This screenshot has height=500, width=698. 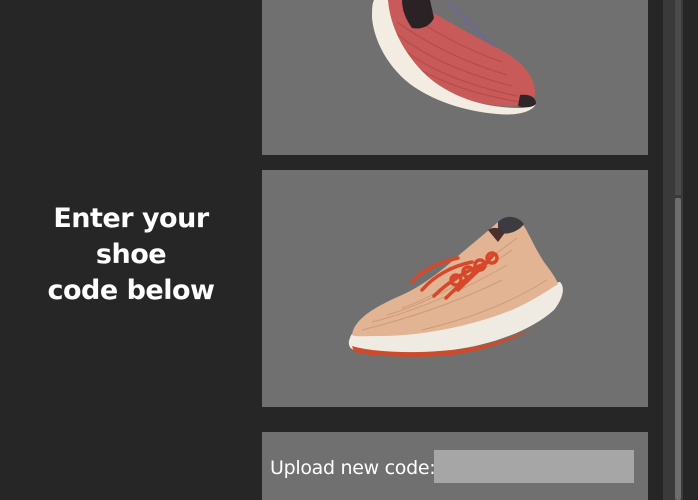 What do you see at coordinates (353, 468) in the screenshot?
I see `upload-label: Upload new code:` at bounding box center [353, 468].